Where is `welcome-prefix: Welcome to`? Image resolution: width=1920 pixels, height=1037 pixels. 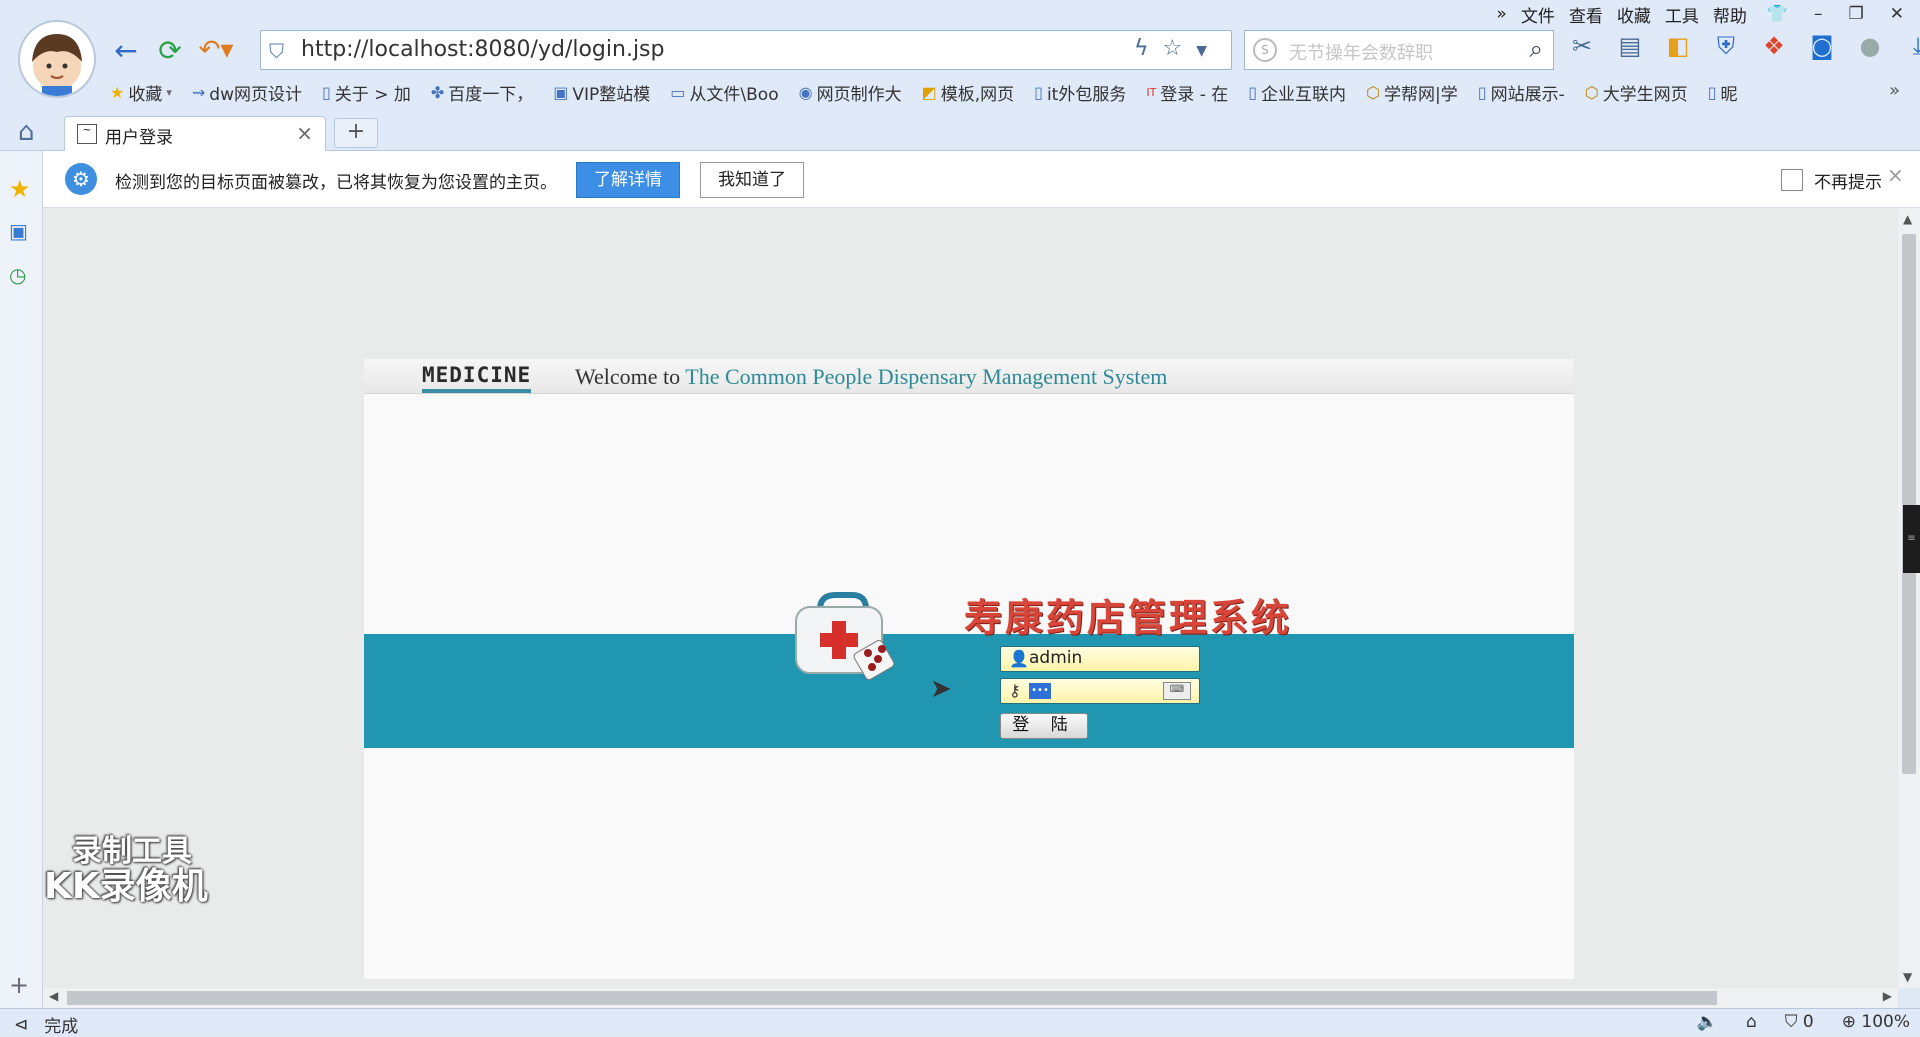
welcome-prefix: Welcome to is located at coordinates (628, 376).